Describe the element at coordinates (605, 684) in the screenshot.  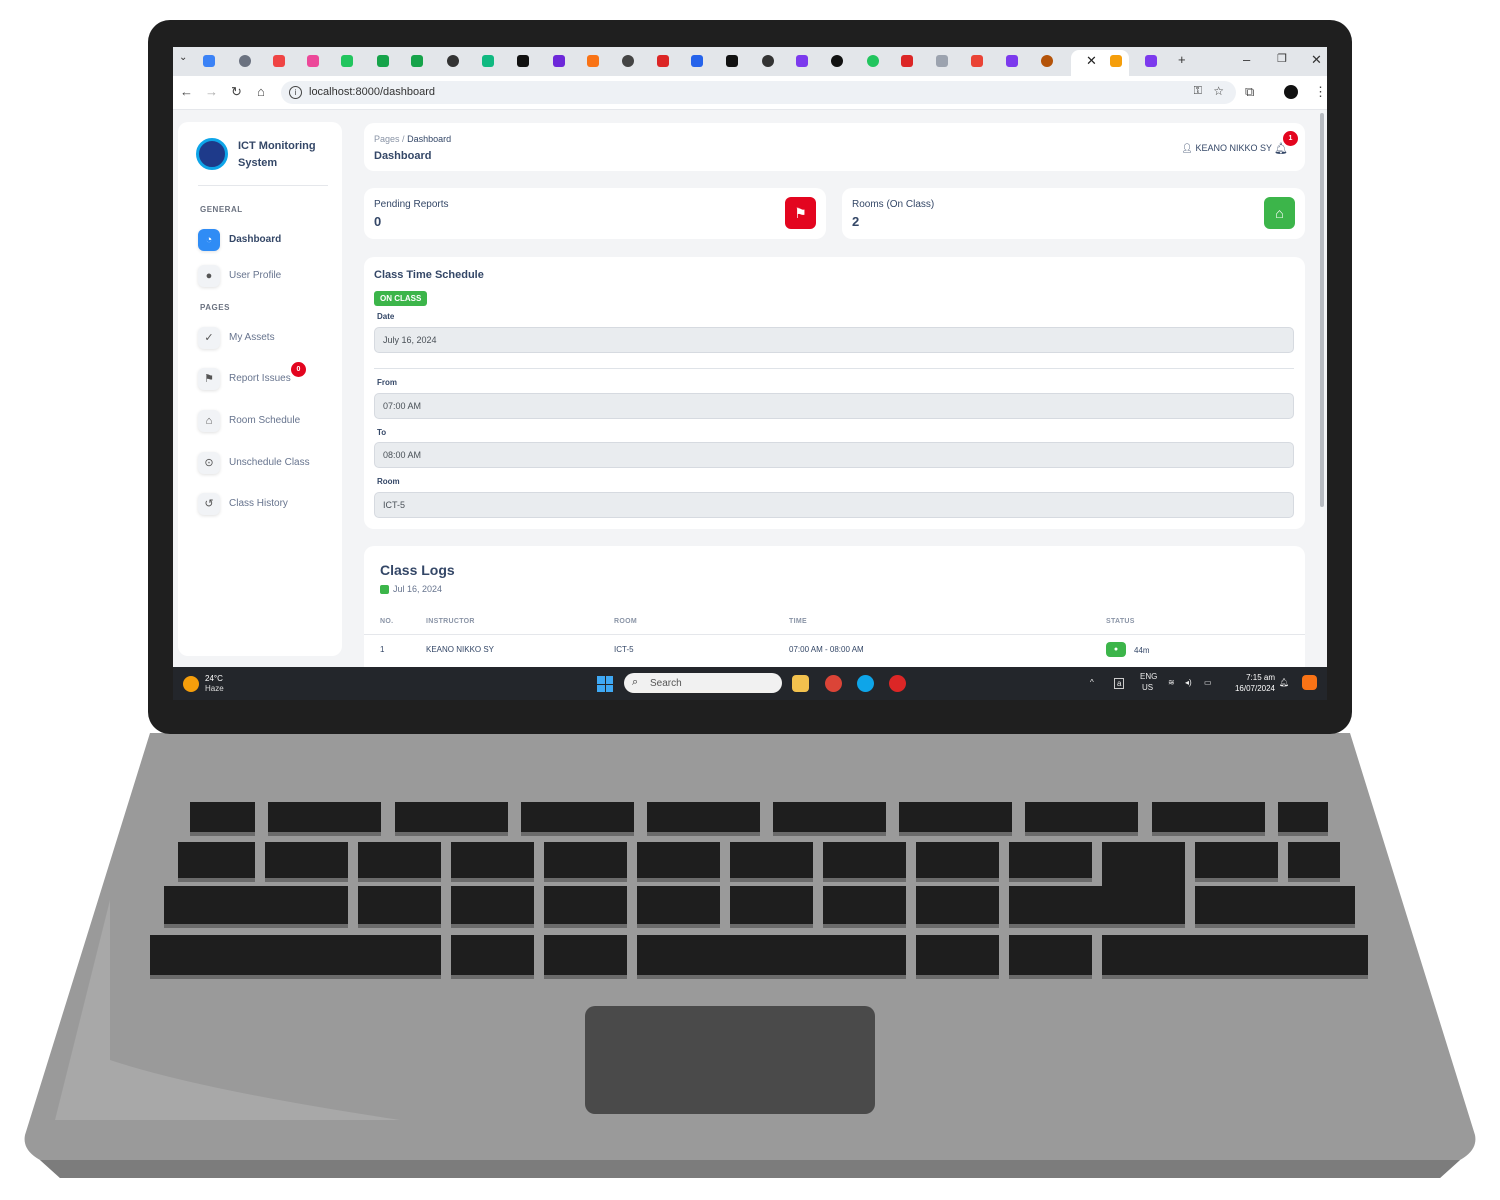
I see `start-button` at that location.